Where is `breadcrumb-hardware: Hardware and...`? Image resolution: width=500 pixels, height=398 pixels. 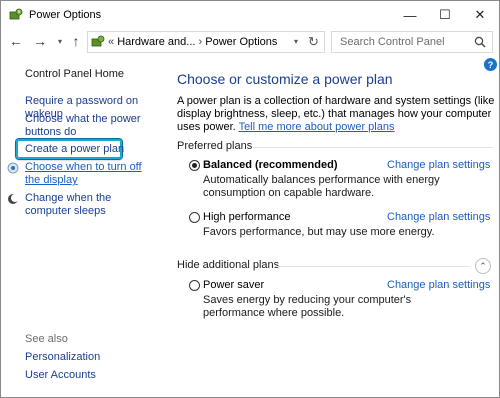
breadcrumb-hardware: Hardware and... is located at coordinates (156, 42).